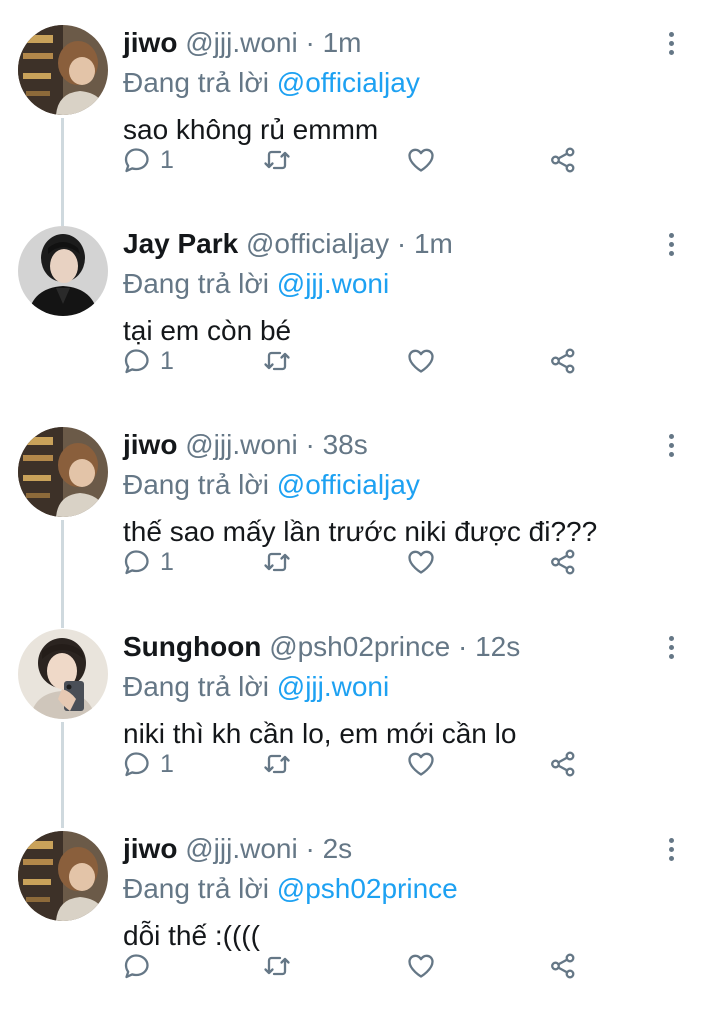  I want to click on display-name: Sunghoon, so click(192, 646).